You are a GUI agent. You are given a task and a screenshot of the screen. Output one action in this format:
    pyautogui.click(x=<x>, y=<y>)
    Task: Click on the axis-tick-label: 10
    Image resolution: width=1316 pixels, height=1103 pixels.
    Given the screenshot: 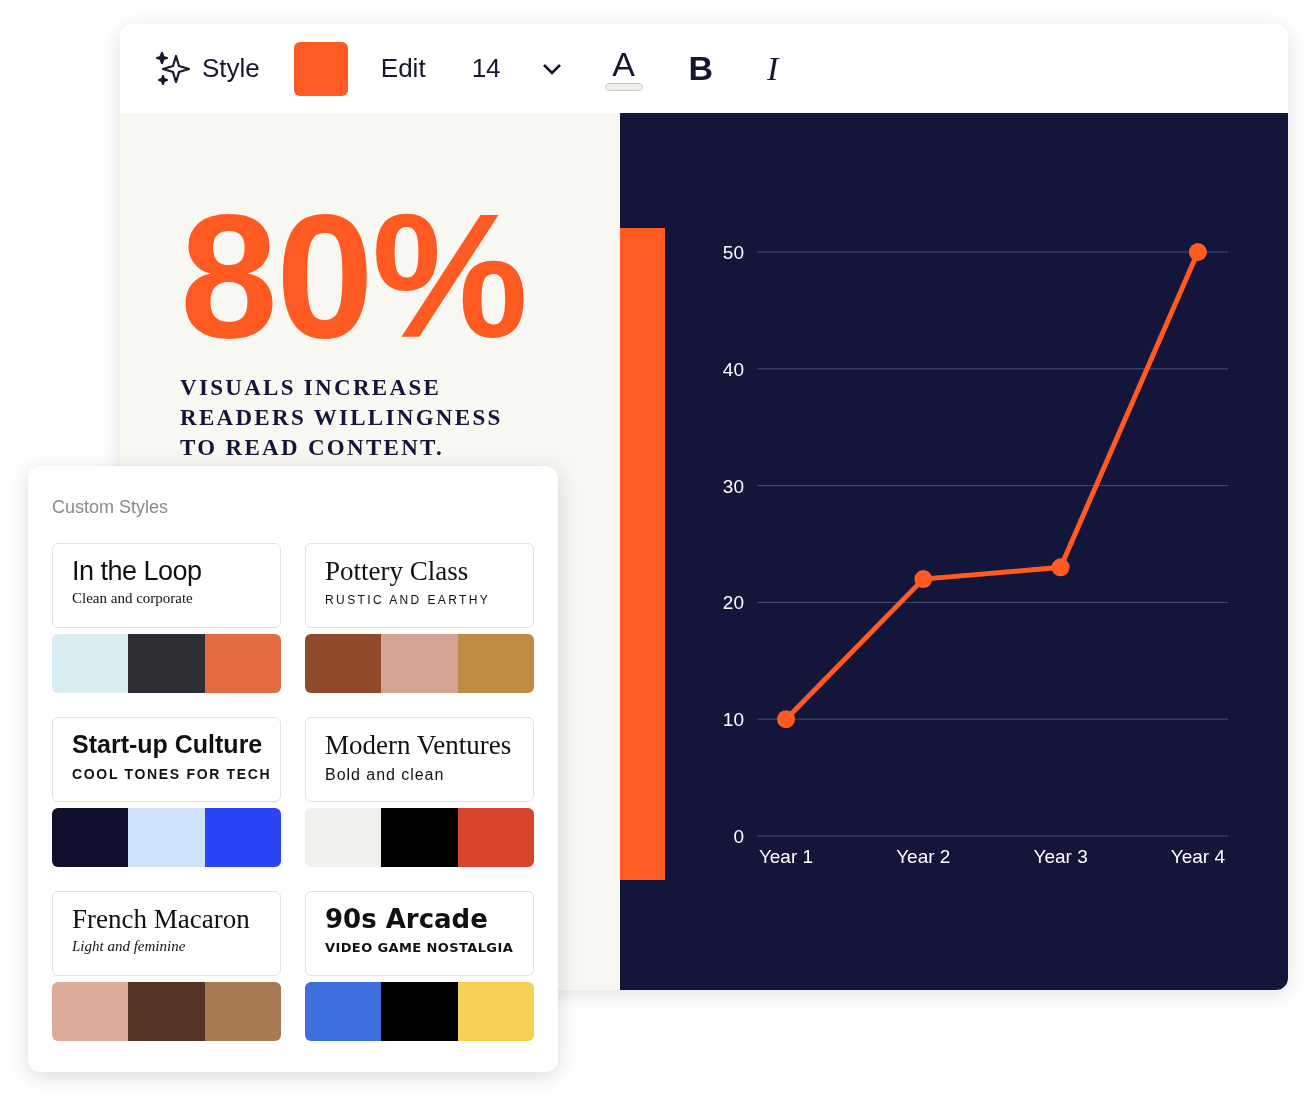 What is the action you would take?
    pyautogui.click(x=733, y=720)
    